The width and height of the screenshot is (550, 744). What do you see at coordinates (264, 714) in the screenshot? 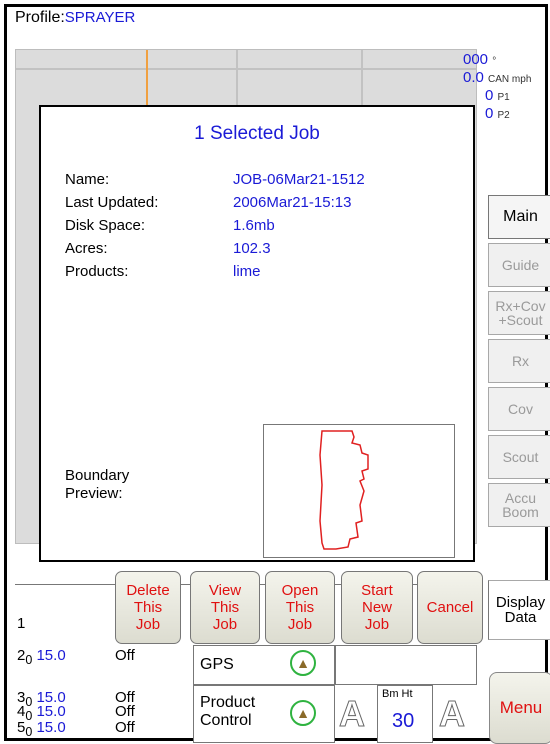
I see `product-control-cell: Product Control ▲` at bounding box center [264, 714].